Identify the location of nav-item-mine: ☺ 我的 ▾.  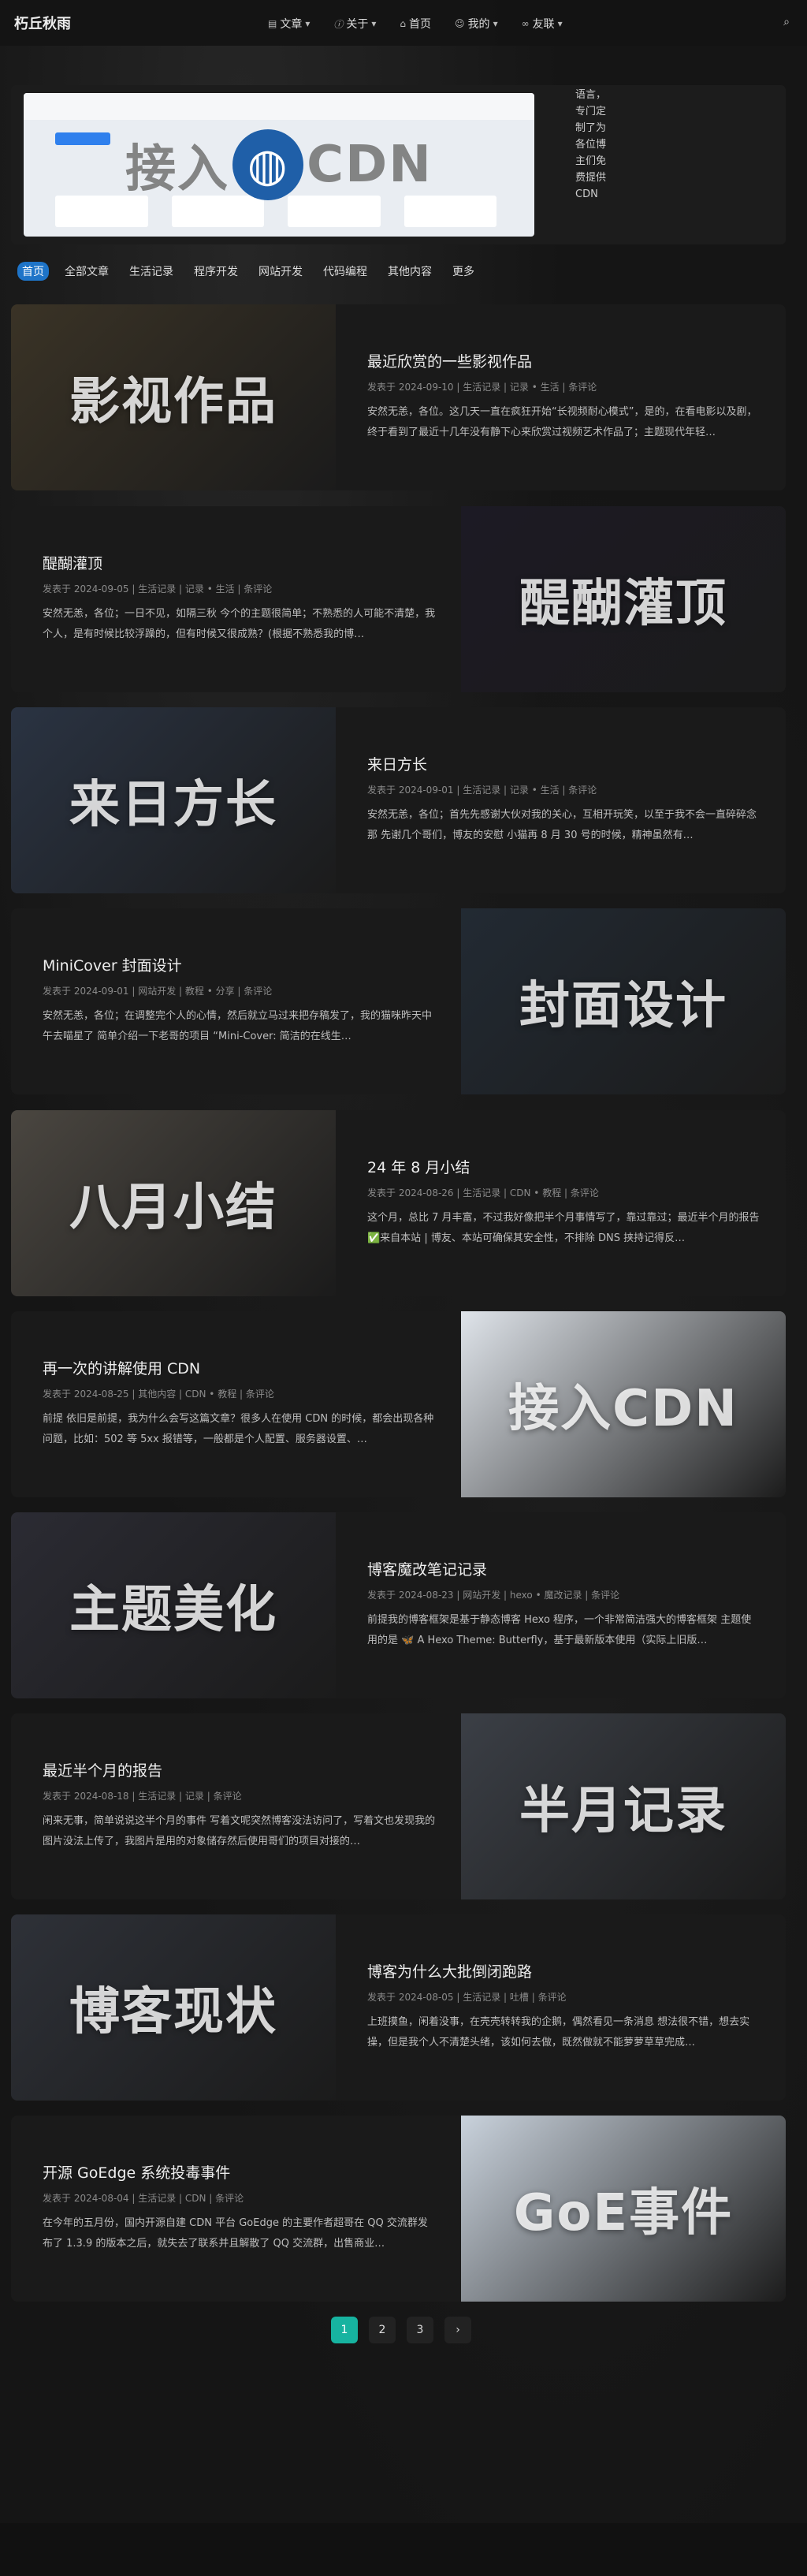
(476, 24).